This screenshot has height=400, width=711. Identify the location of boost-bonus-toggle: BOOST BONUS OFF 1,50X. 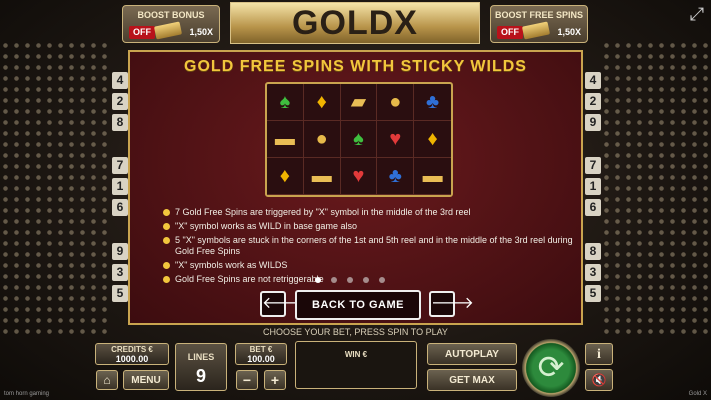
(171, 24).